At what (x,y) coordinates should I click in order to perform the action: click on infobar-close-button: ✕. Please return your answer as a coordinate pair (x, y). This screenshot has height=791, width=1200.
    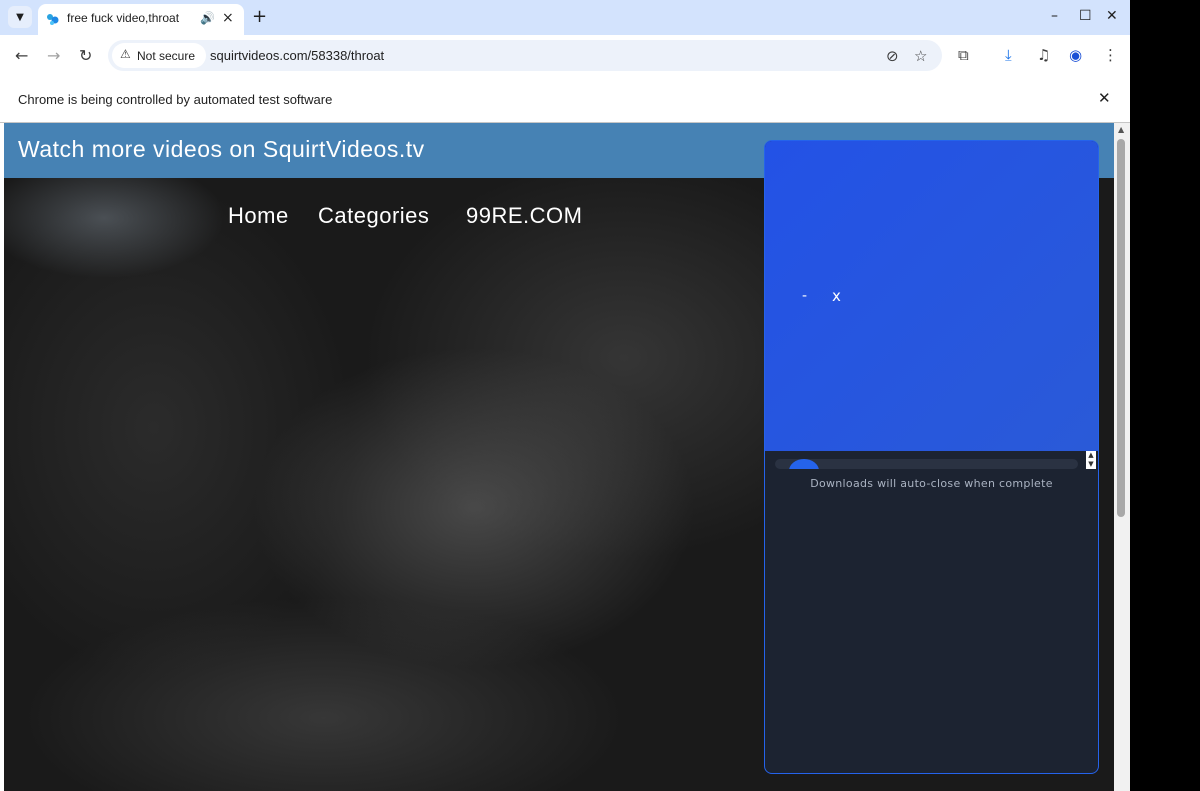
    Looking at the image, I should click on (1104, 98).